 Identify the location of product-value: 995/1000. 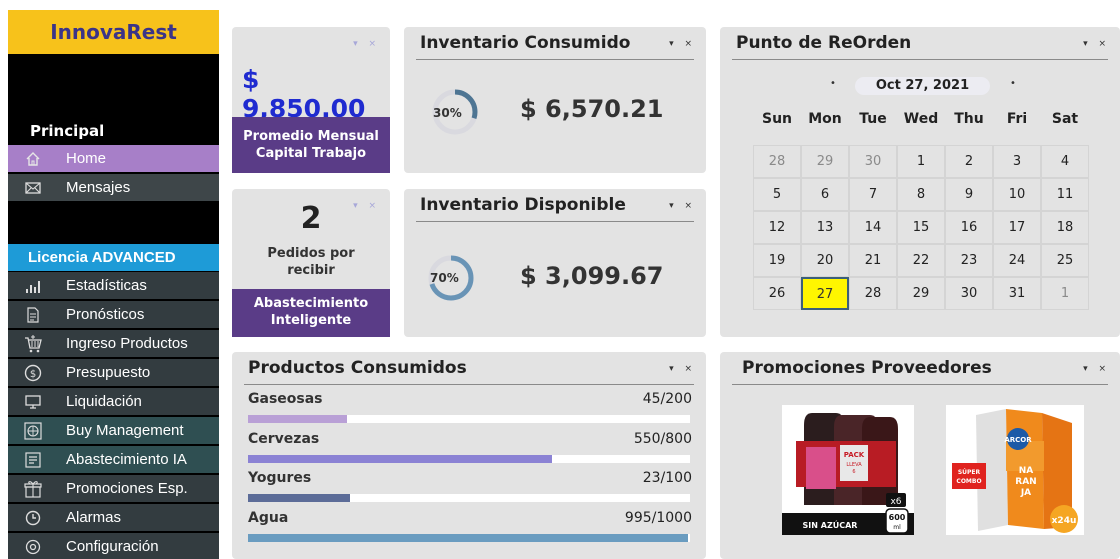
(658, 518).